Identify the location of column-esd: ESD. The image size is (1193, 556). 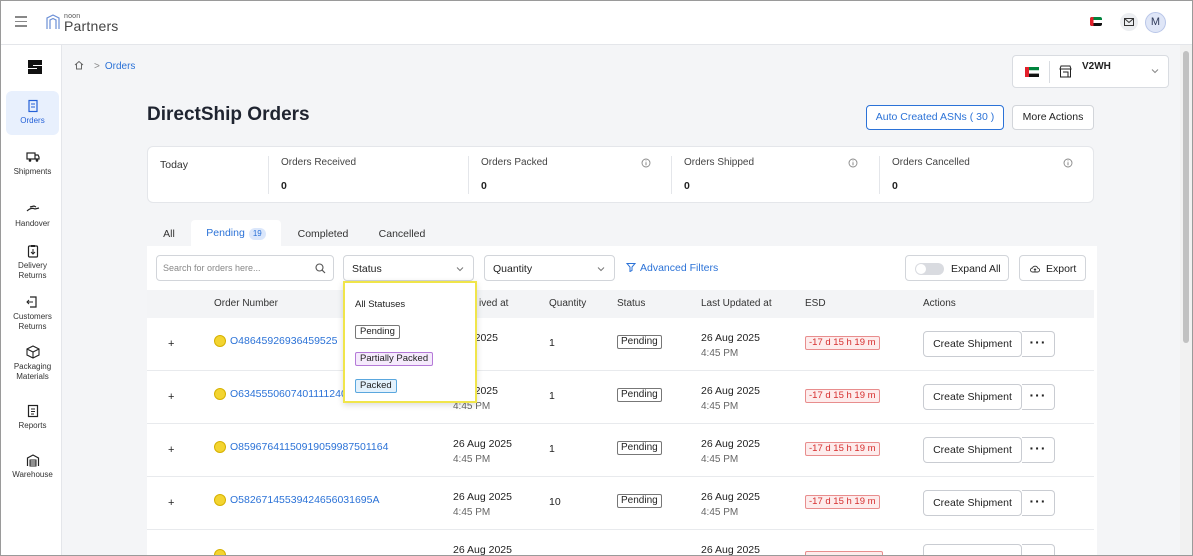
(815, 303).